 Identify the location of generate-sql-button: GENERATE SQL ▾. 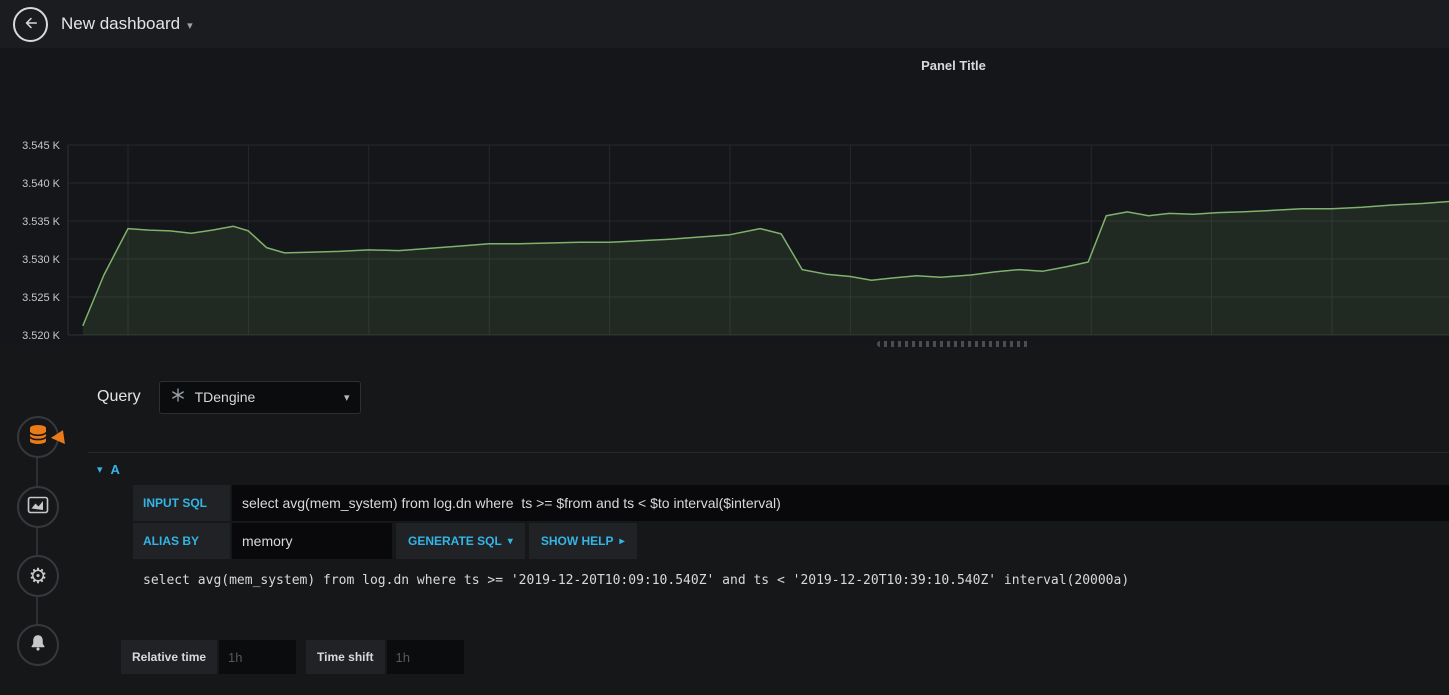
(460, 541).